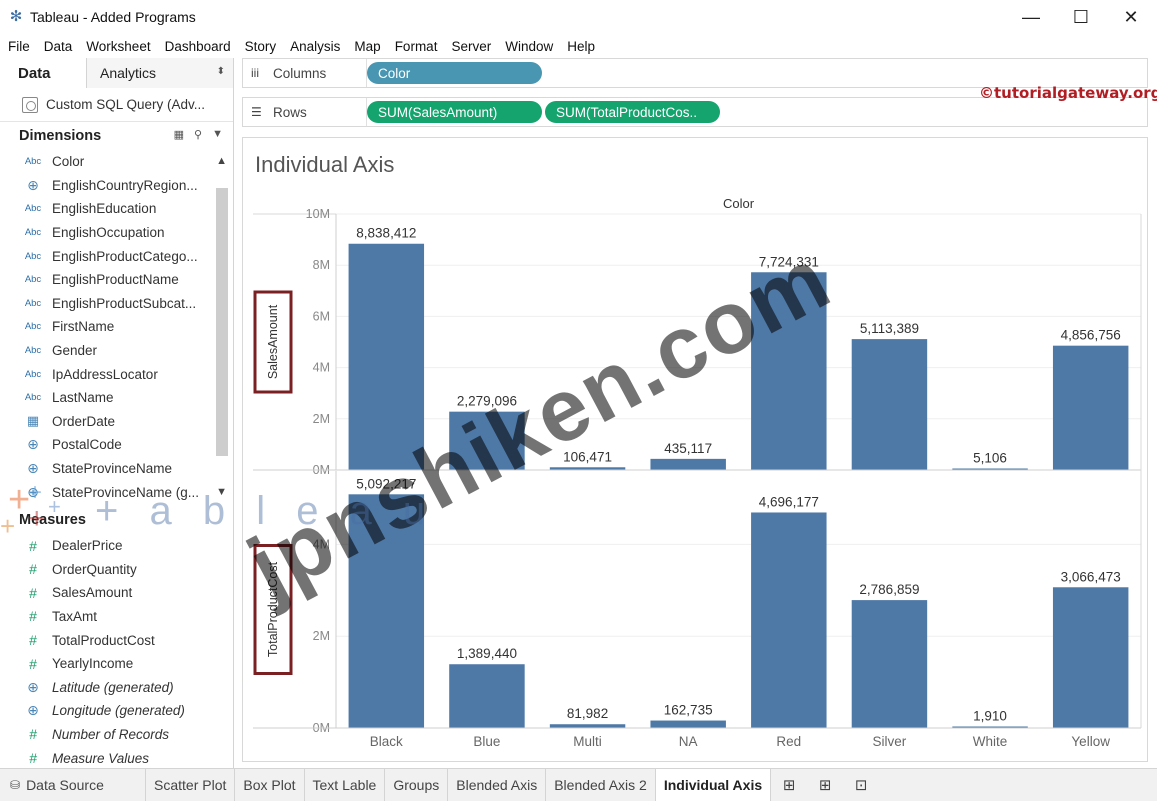  Describe the element at coordinates (688, 710) in the screenshot. I see `data-label: 162,735` at that location.